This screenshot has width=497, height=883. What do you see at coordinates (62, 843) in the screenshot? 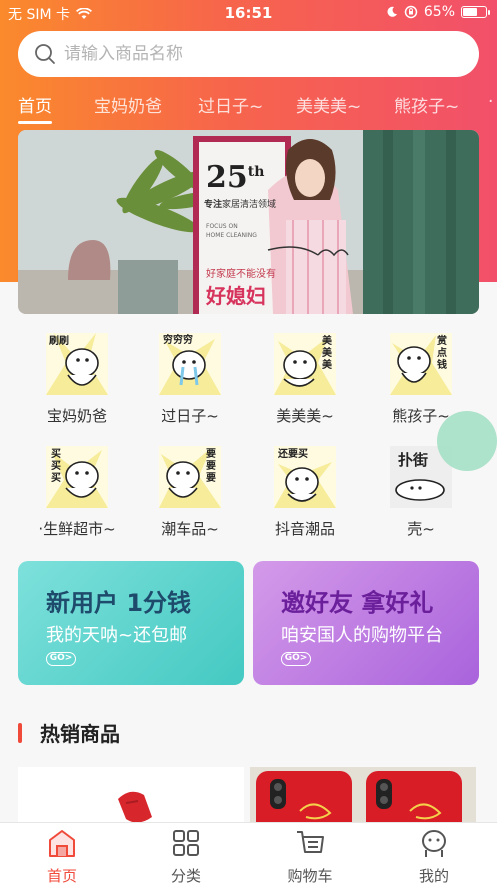
I see `home-icon` at bounding box center [62, 843].